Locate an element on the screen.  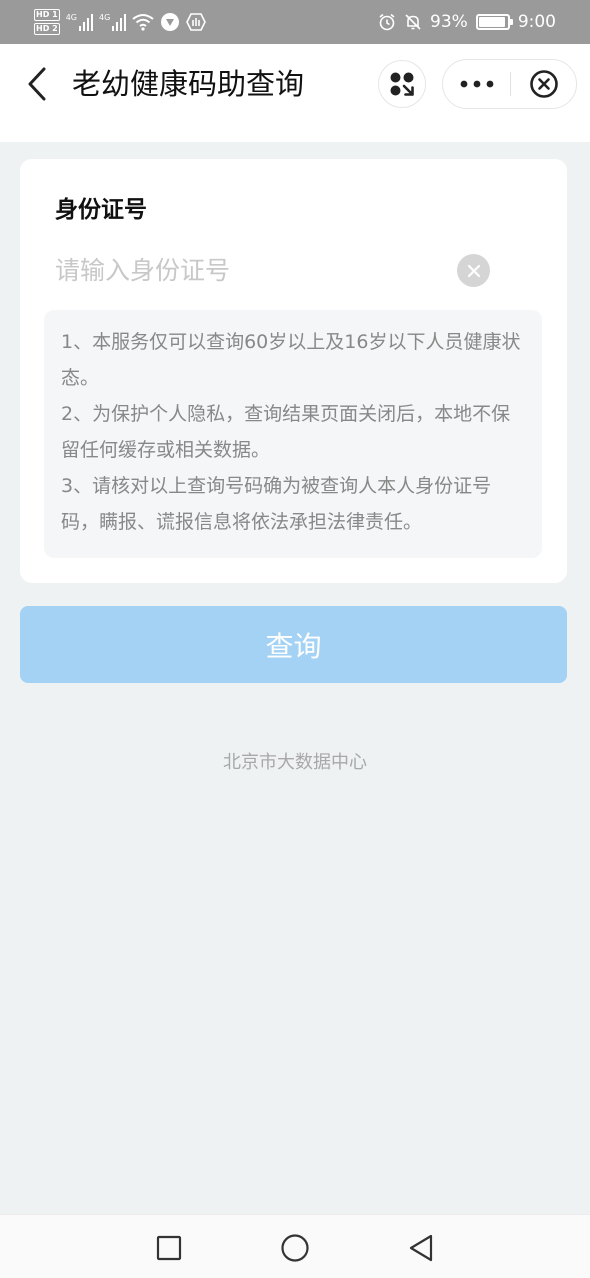
network-type-2: 4G is located at coordinates (104, 17).